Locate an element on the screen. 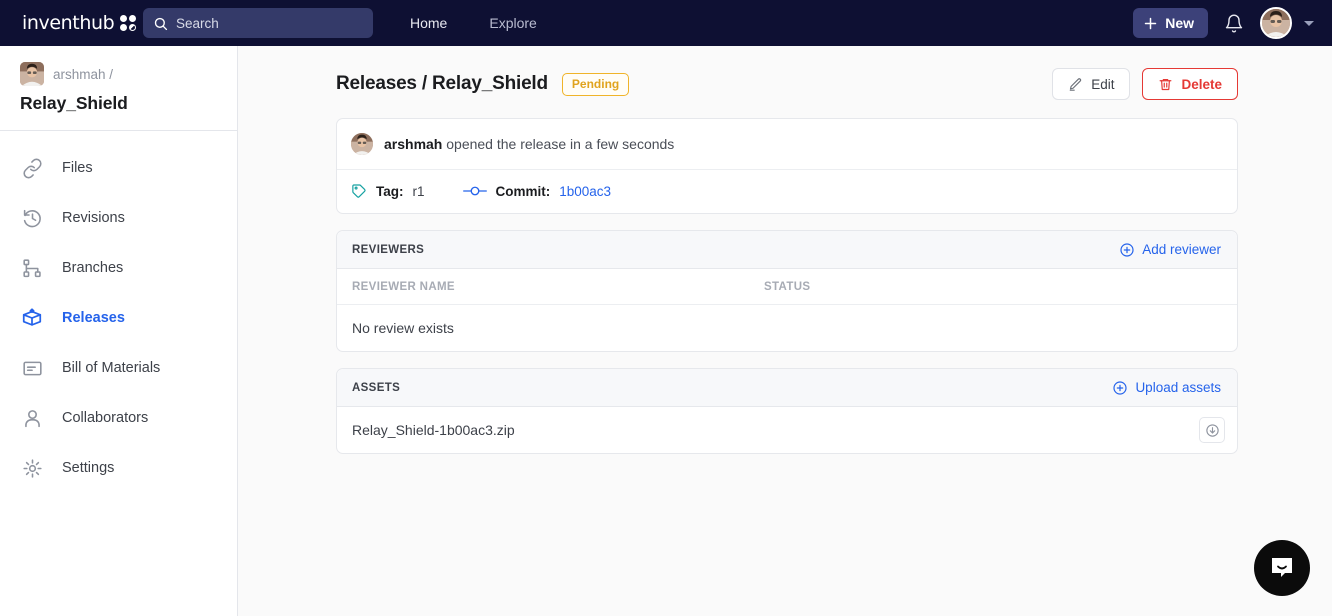 The image size is (1332, 616). commit-label: Commit: is located at coordinates (523, 191).